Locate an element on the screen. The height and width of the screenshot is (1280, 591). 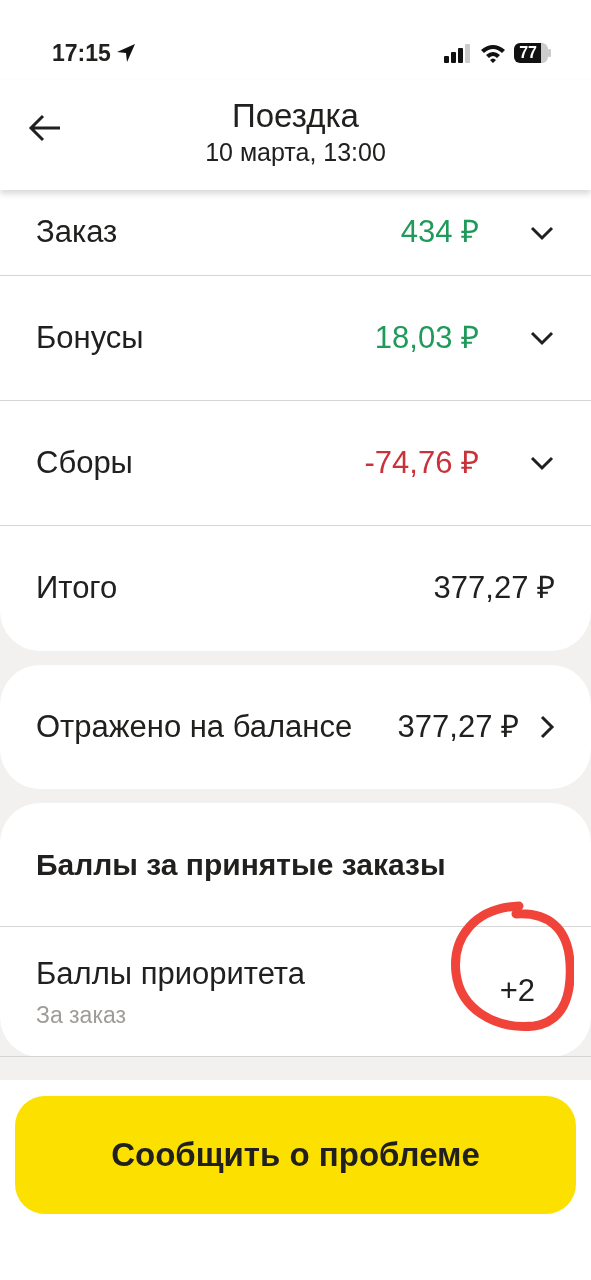
expandable-row: Сборы -74,76 ₽ is located at coordinates (295, 463).